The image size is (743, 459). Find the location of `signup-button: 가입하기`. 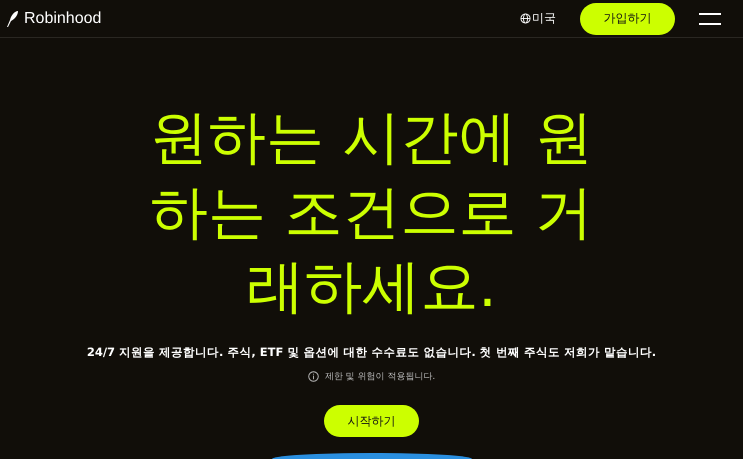

signup-button: 가입하기 is located at coordinates (627, 18).